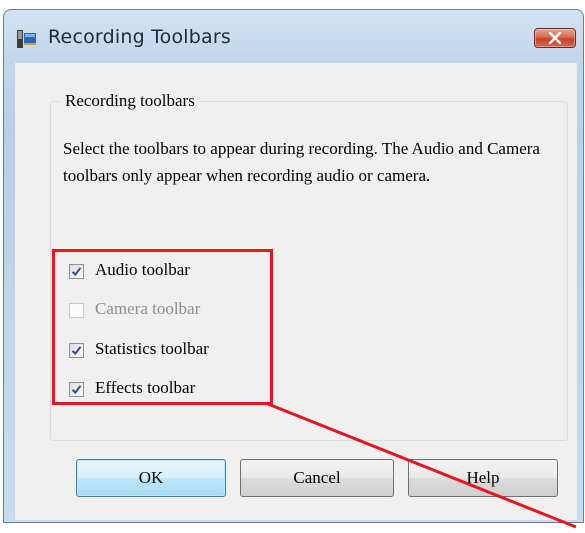  What do you see at coordinates (130, 101) in the screenshot?
I see `group-label: Recording toolbars` at bounding box center [130, 101].